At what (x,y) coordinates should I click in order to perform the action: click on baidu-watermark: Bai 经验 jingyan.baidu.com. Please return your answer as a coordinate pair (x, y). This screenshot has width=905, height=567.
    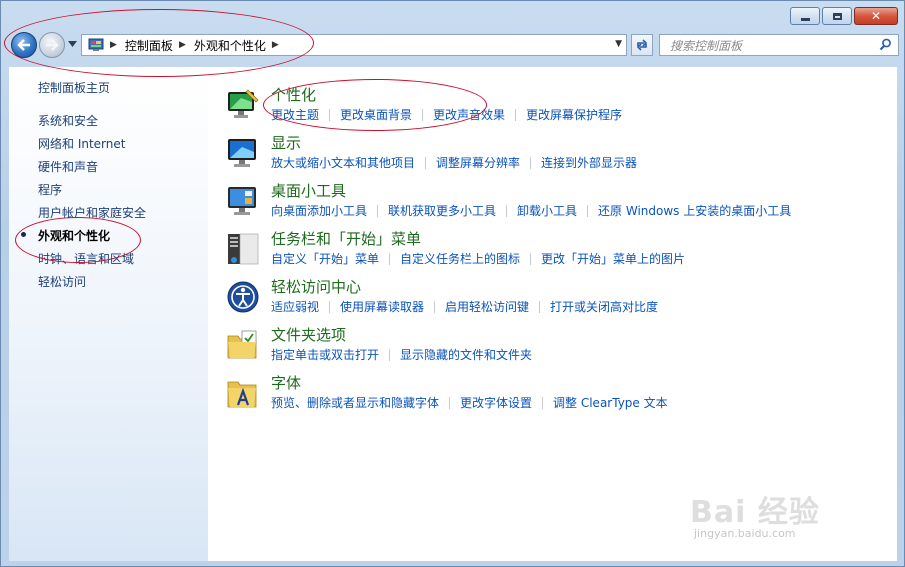
    Looking at the image, I should click on (790, 517).